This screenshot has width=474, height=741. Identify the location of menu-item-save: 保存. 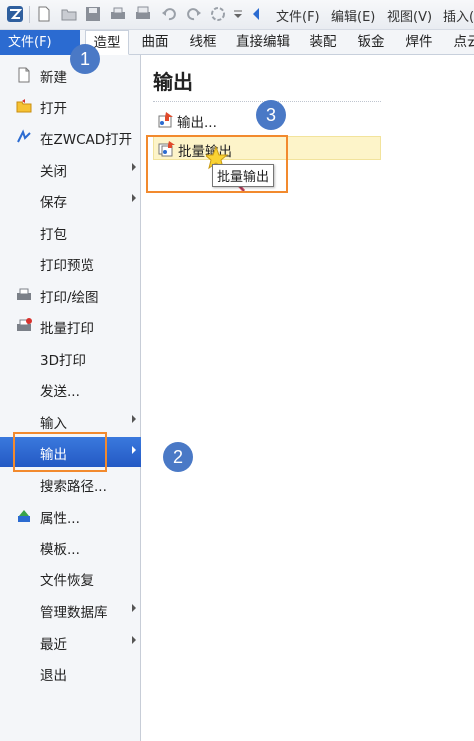
(70, 200).